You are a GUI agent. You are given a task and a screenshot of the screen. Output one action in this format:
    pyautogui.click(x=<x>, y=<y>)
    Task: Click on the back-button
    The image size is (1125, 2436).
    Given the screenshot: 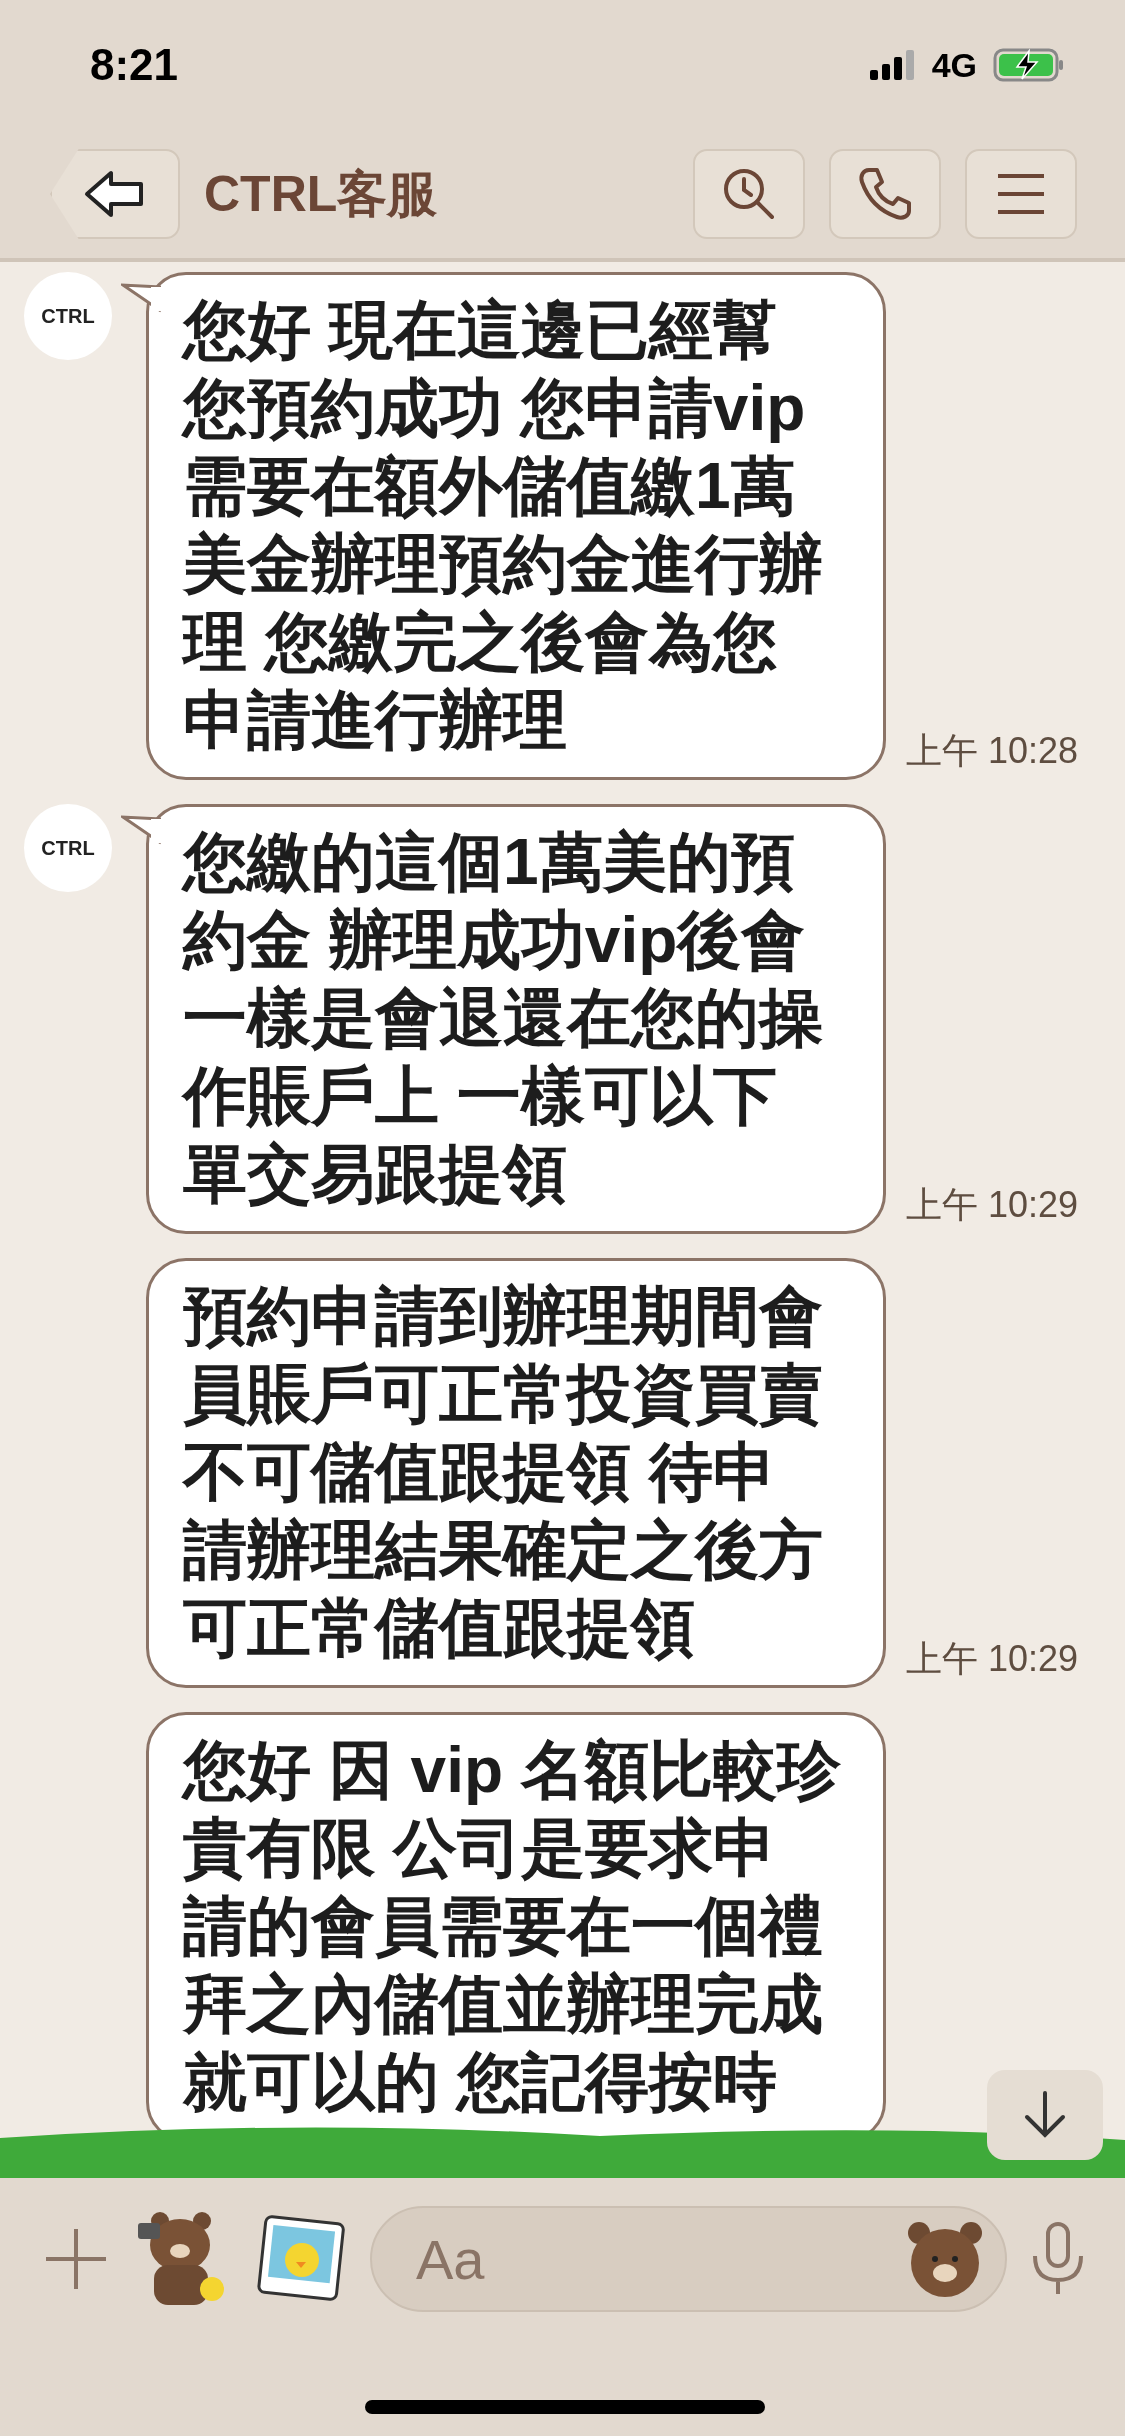 What is the action you would take?
    pyautogui.click(x=115, y=194)
    